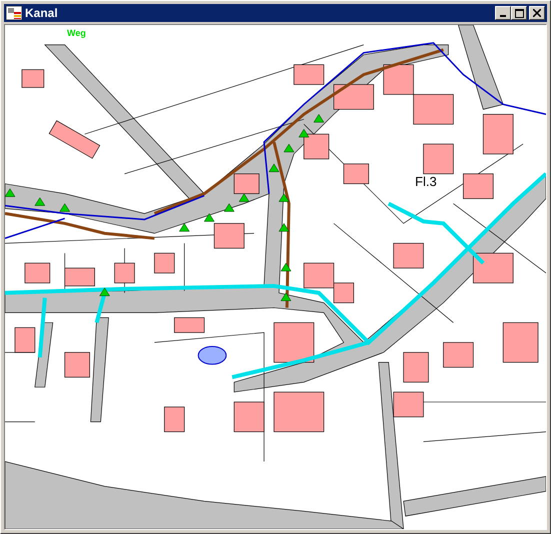 This screenshot has height=534, width=551. Describe the element at coordinates (76, 33) in the screenshot. I see `street-label: Weg` at that location.